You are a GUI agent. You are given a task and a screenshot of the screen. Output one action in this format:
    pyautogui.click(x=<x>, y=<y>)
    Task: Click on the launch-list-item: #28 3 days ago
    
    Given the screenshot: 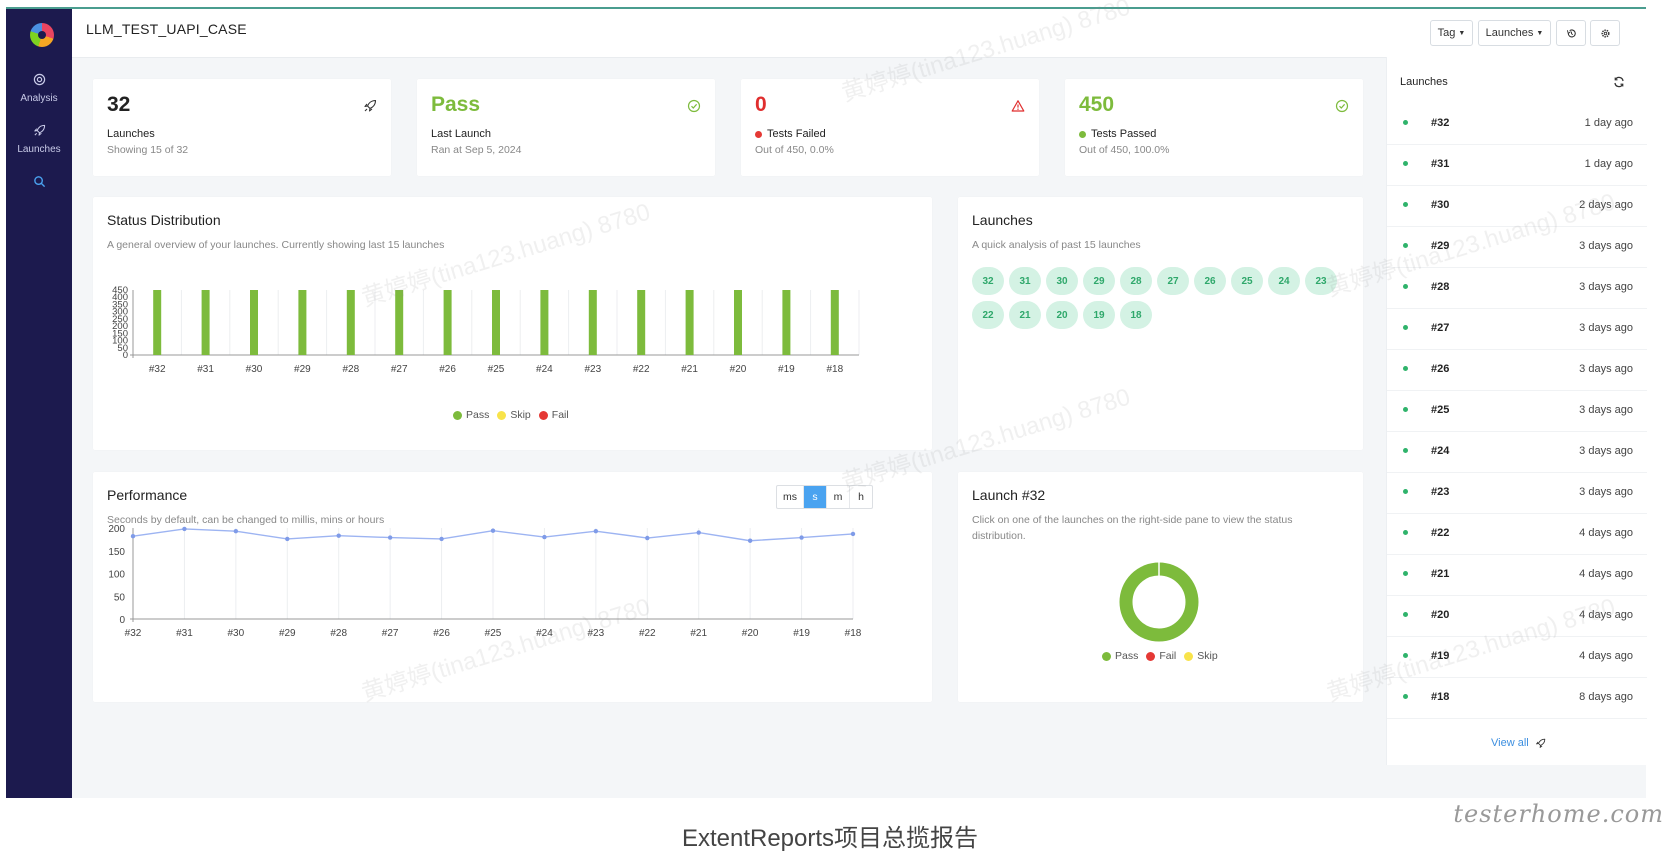 What is the action you would take?
    pyautogui.click(x=1517, y=288)
    